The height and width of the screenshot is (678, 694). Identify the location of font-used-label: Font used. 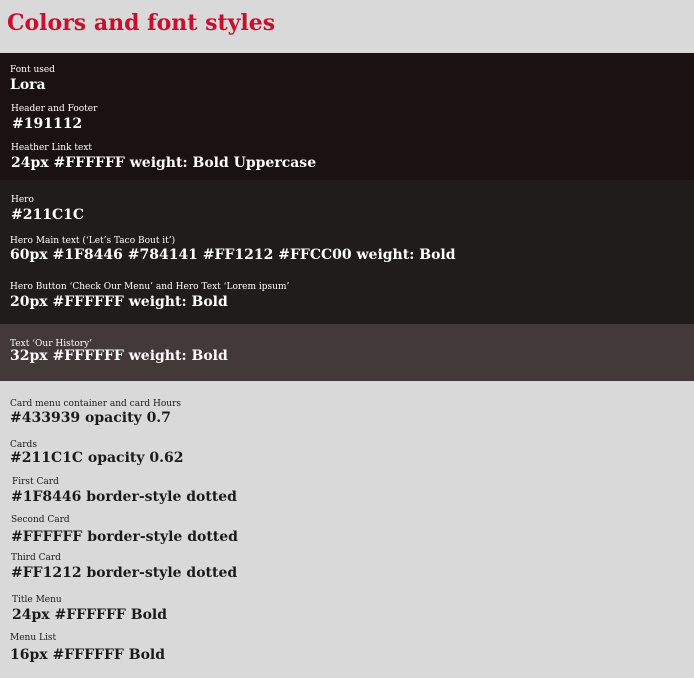
(32, 70).